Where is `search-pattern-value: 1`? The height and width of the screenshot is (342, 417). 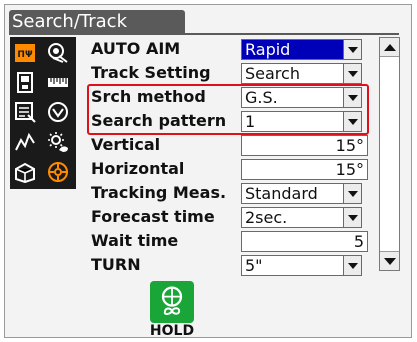
search-pattern-value: 1 is located at coordinates (250, 121).